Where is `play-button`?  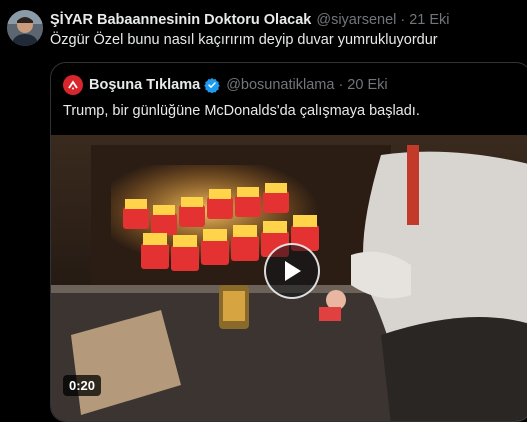 play-button is located at coordinates (292, 271).